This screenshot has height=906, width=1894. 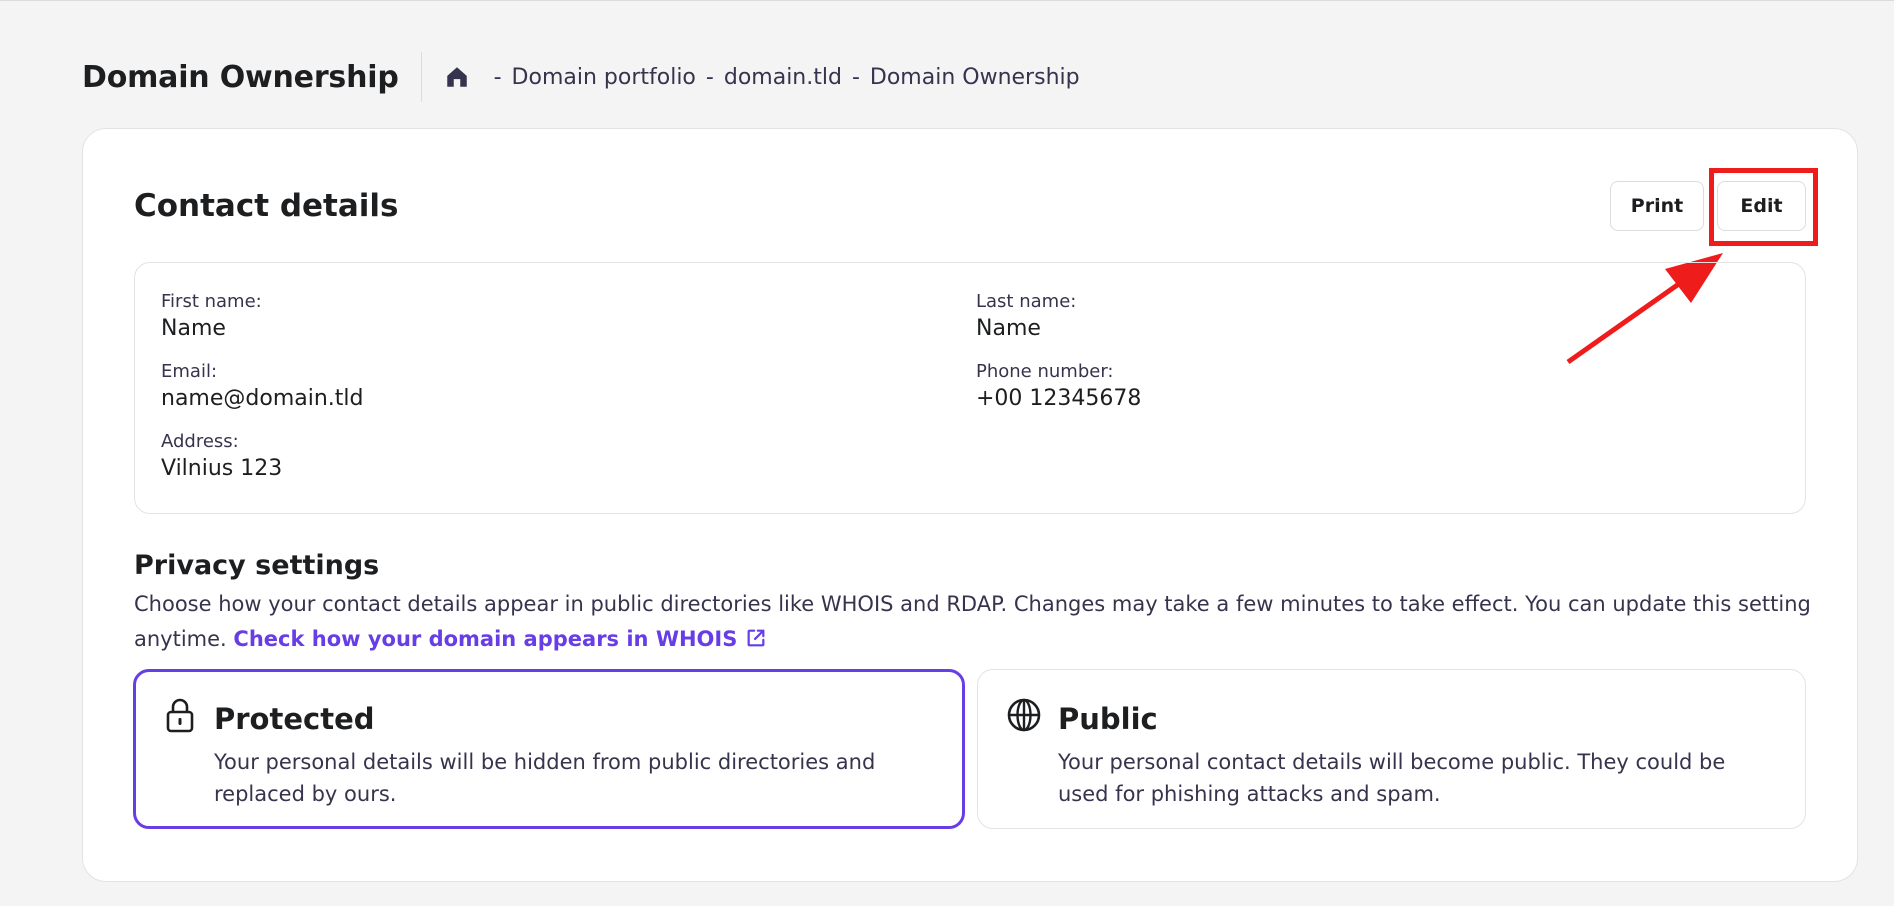 What do you see at coordinates (200, 441) in the screenshot?
I see `address-label: Address:` at bounding box center [200, 441].